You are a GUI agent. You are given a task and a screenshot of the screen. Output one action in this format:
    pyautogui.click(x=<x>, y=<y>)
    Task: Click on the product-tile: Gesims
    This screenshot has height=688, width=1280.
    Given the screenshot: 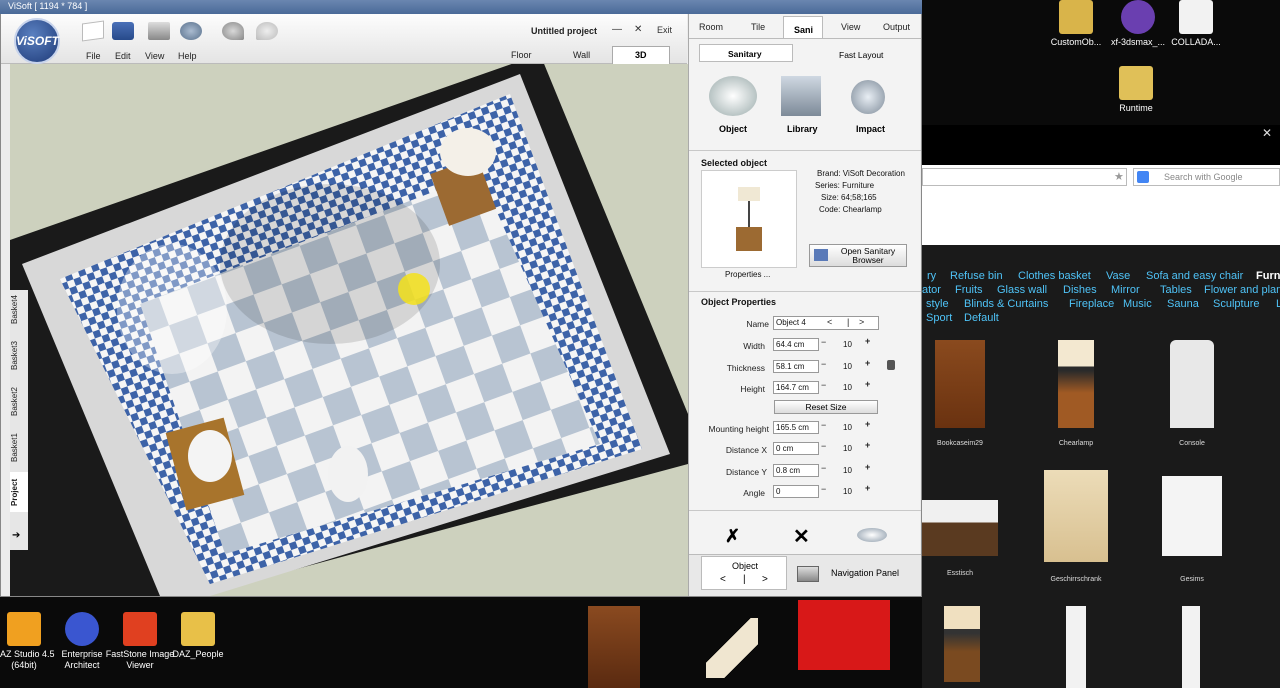 What is the action you would take?
    pyautogui.click(x=1192, y=526)
    